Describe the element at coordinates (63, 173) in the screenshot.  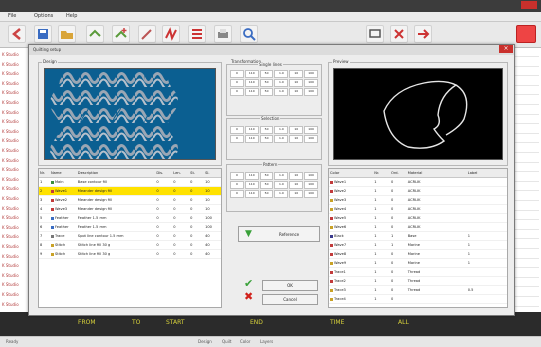
I see `column-header: Name` at that location.